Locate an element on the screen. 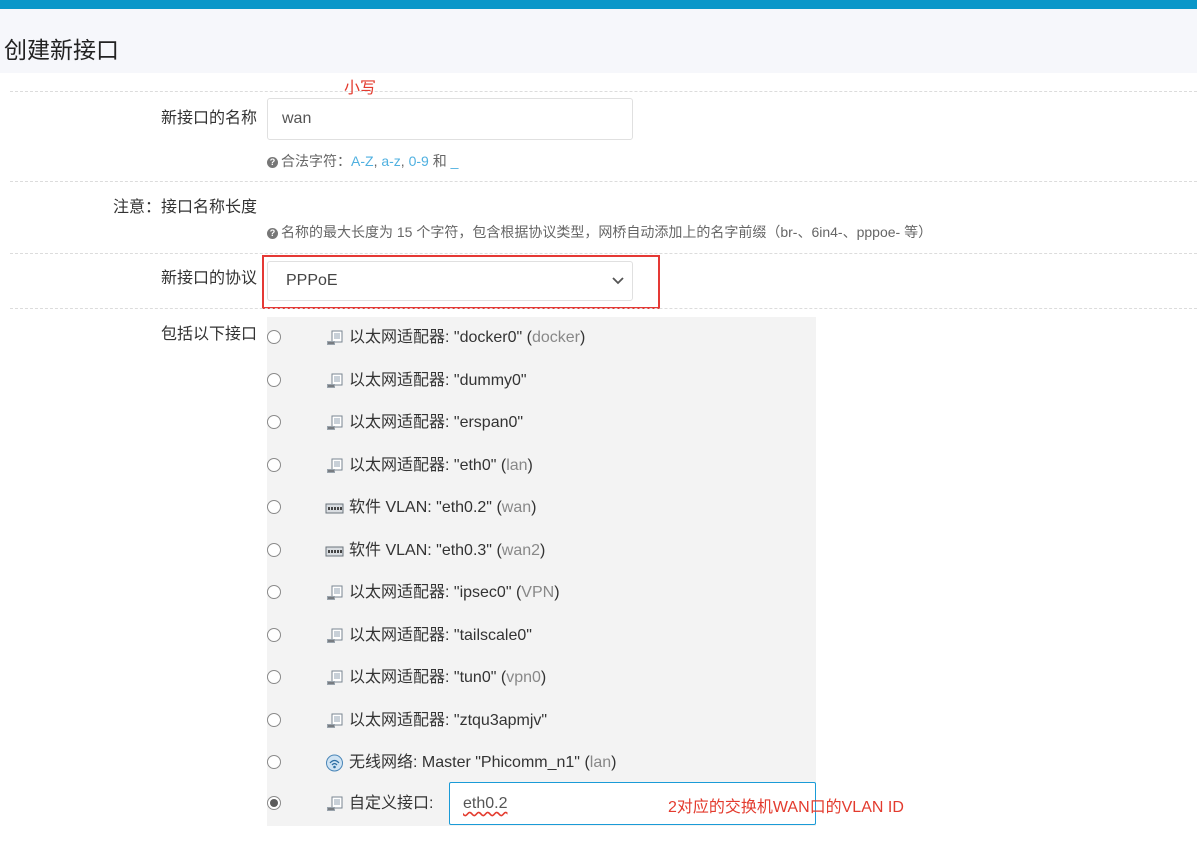 The image size is (1197, 862). interface-row: 以太网适配器: "docker0" (docker) is located at coordinates (541, 338).